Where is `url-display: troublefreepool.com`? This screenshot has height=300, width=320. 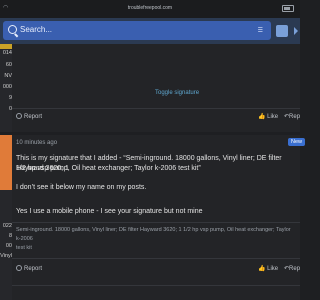 url-display: troublefreepool.com is located at coordinates (150, 8).